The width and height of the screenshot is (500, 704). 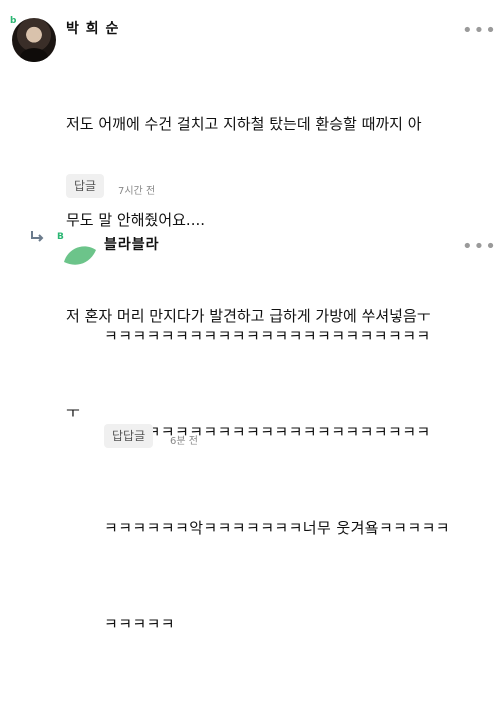 What do you see at coordinates (132, 244) in the screenshot?
I see `author-name: 블라블라` at bounding box center [132, 244].